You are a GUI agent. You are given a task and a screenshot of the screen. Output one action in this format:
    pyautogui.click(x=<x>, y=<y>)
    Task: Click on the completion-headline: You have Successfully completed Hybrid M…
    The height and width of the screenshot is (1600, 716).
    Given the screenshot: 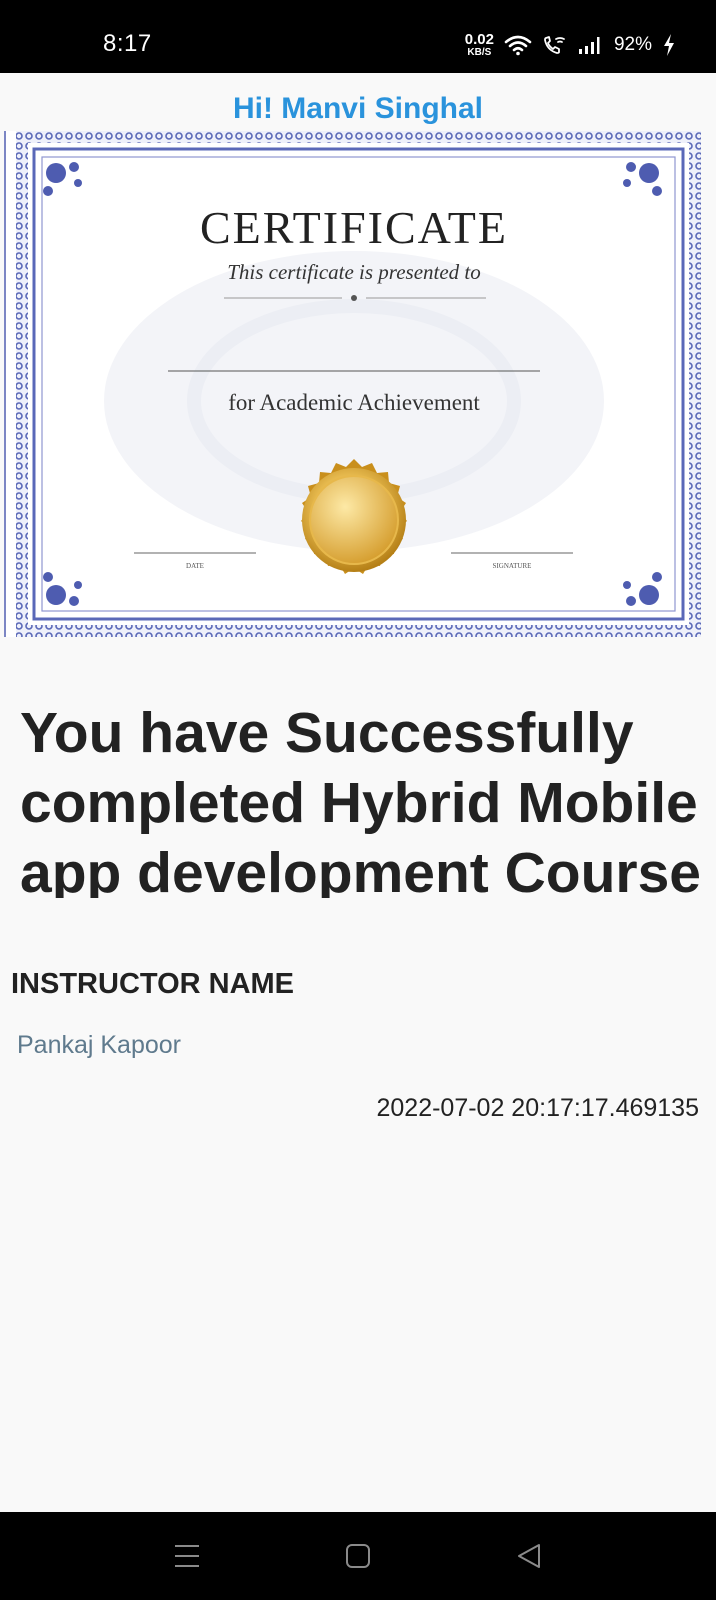 What is the action you would take?
    pyautogui.click(x=360, y=799)
    